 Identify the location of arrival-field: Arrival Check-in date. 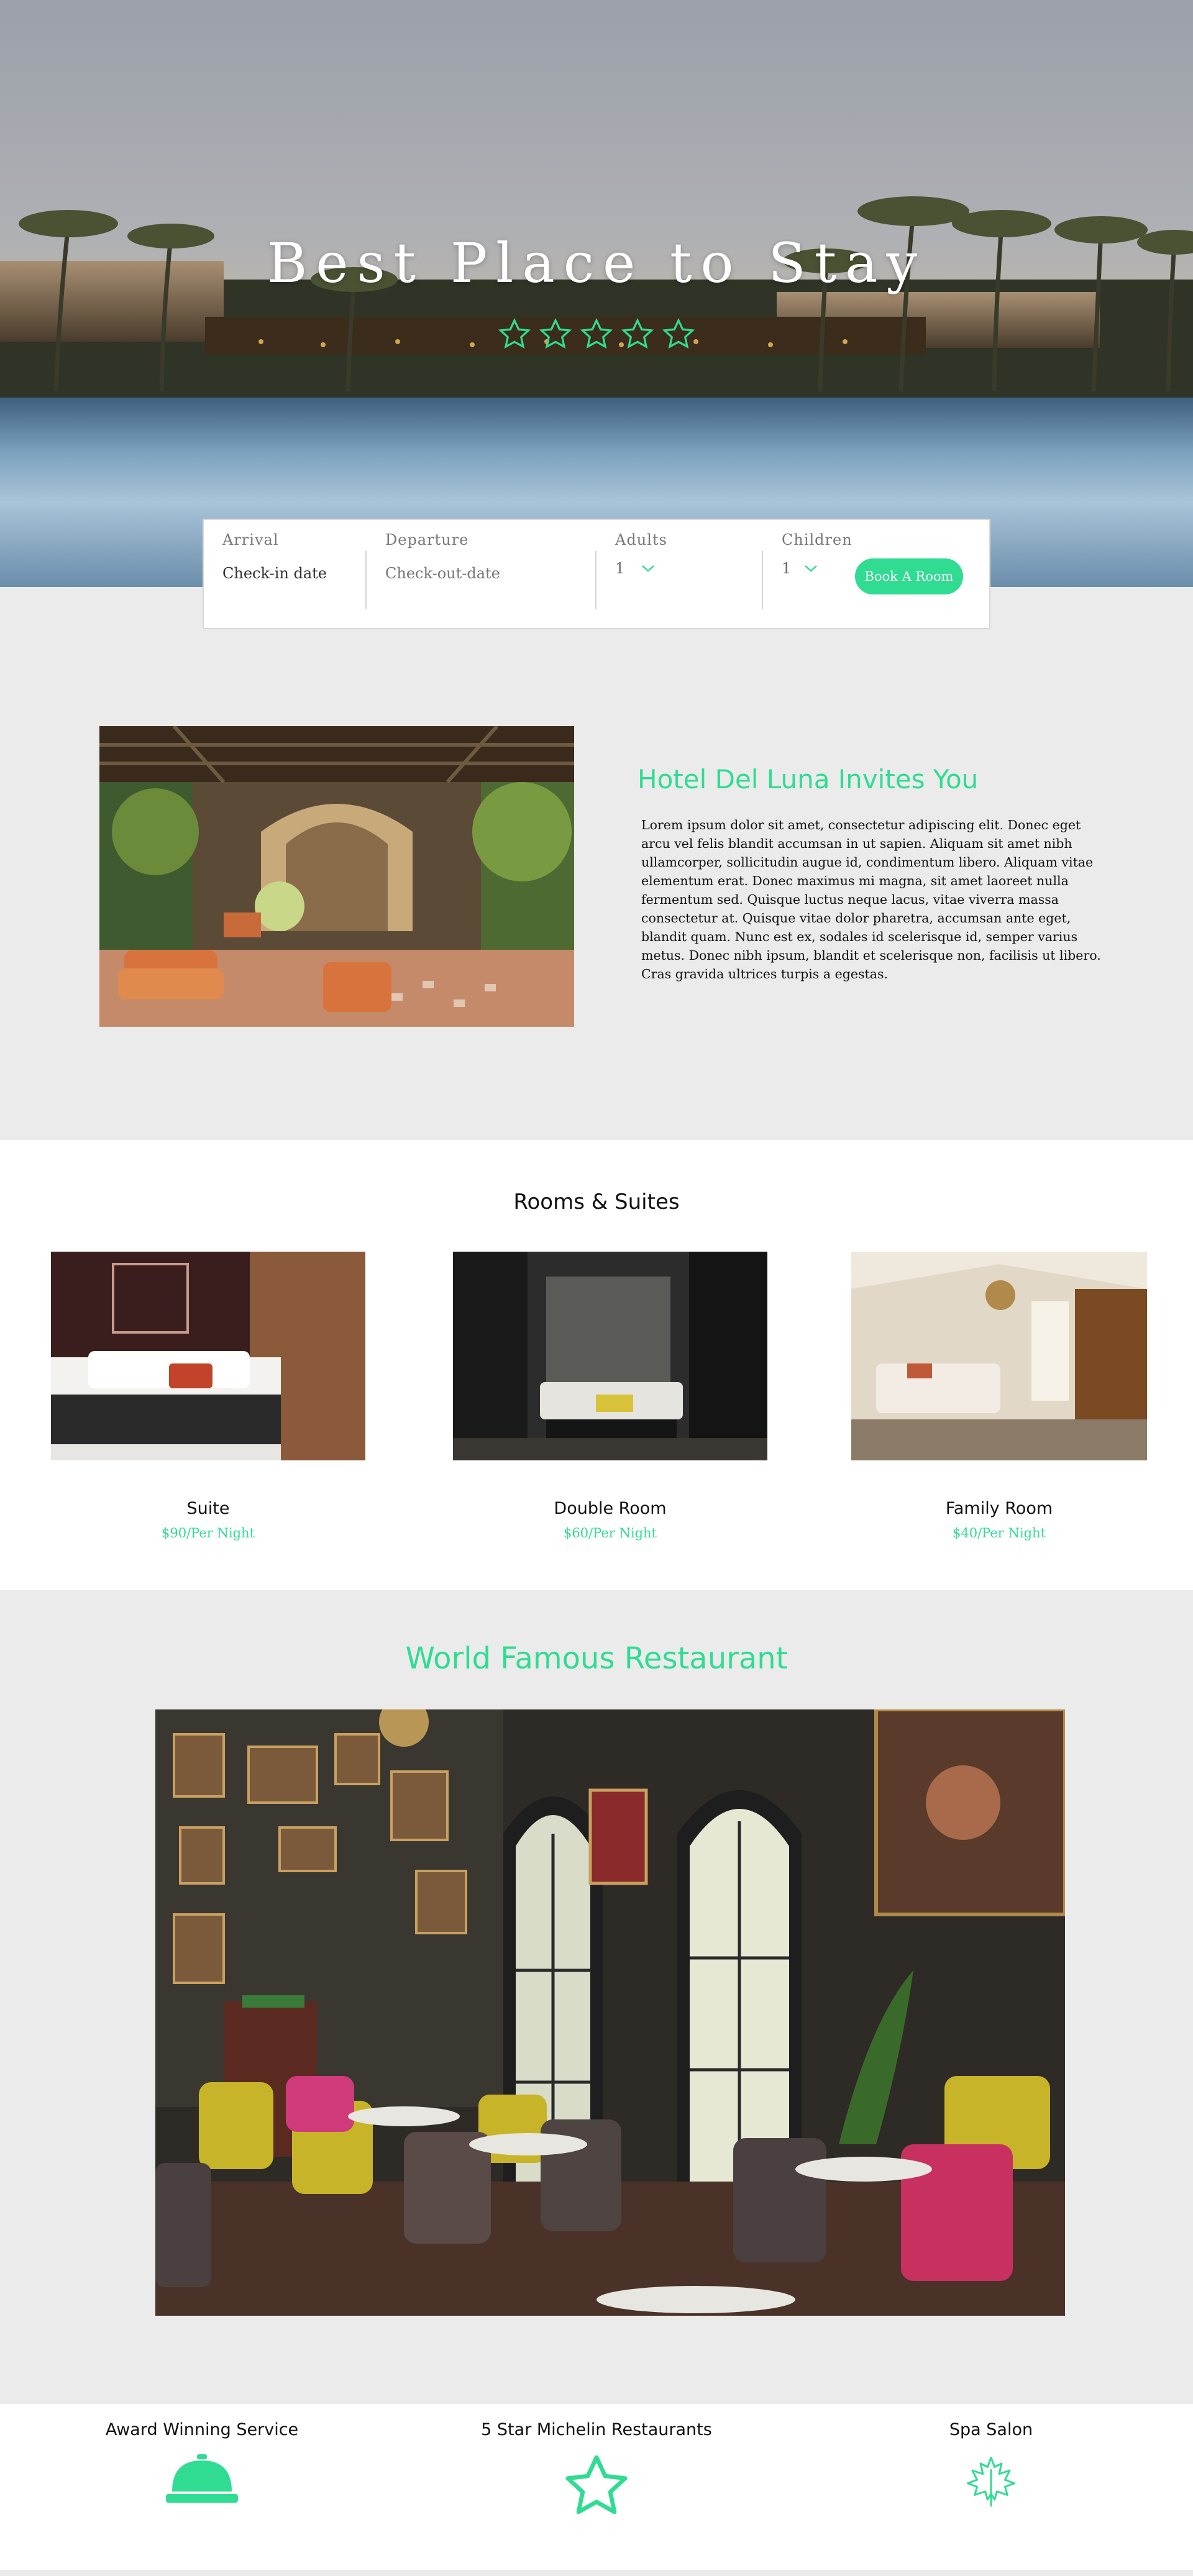
(284, 574).